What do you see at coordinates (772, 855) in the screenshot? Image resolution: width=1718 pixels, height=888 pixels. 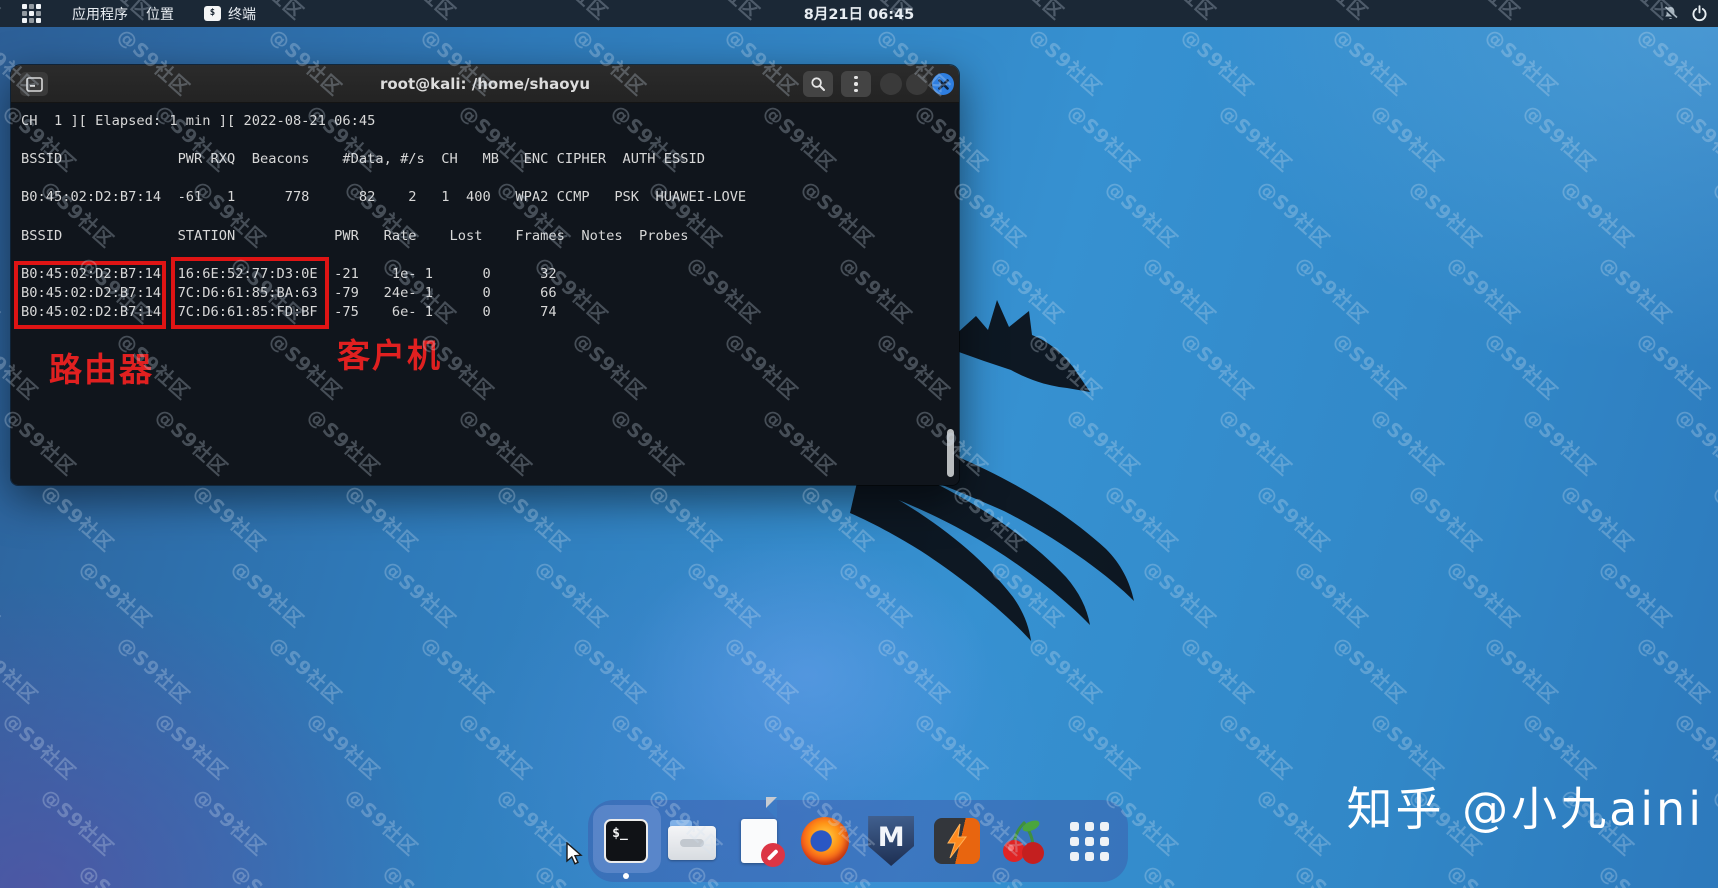 I see `pencil-badge-icon` at bounding box center [772, 855].